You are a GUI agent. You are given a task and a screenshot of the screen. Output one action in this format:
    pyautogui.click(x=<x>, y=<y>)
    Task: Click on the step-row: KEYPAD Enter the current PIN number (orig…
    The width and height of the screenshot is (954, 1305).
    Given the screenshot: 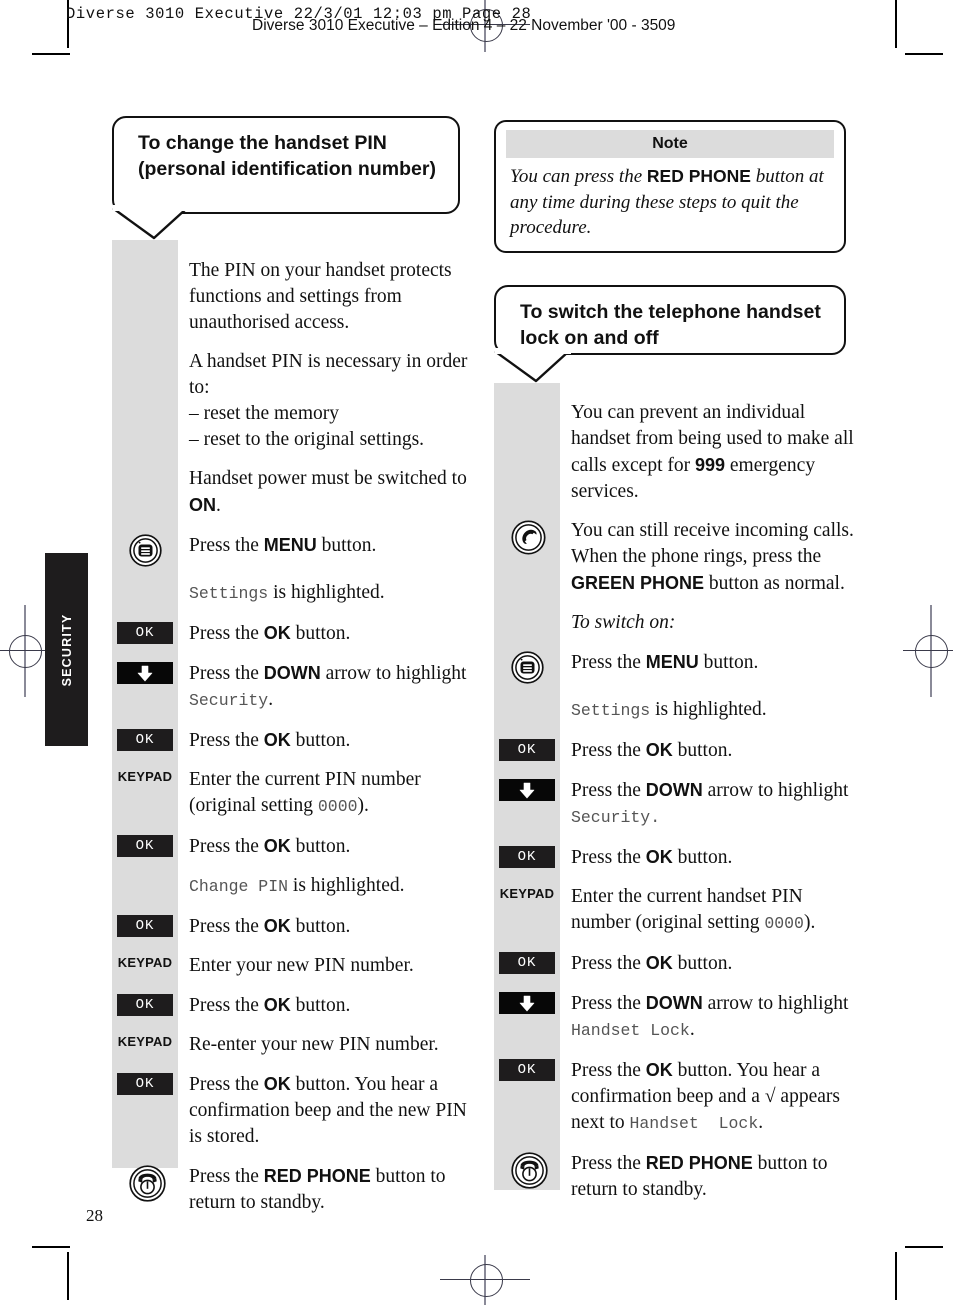 What is the action you would take?
    pyautogui.click(x=292, y=793)
    